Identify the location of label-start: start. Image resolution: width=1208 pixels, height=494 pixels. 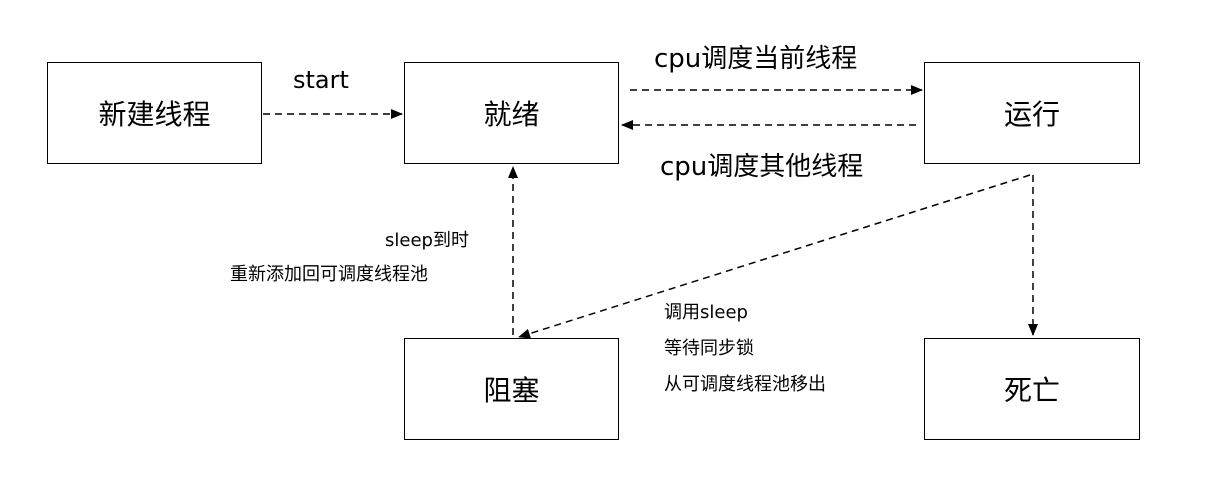
(321, 80).